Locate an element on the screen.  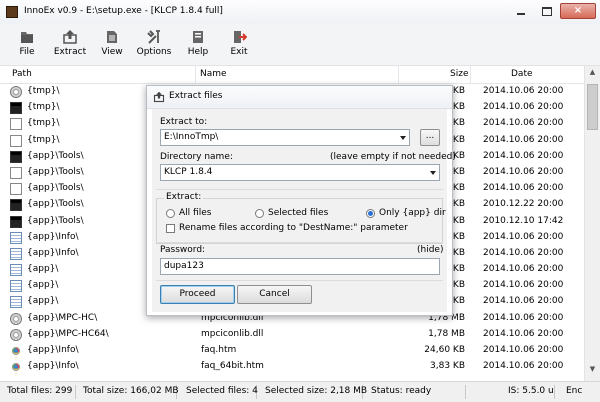
extract-to-combobox: E:\InnoTmp\ is located at coordinates (285, 137).